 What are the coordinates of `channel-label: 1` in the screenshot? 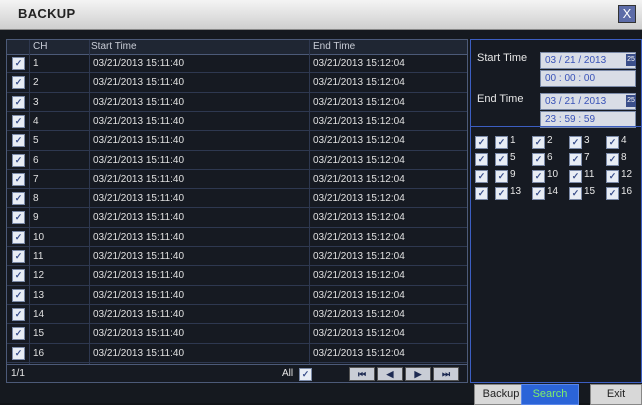 It's located at (513, 140).